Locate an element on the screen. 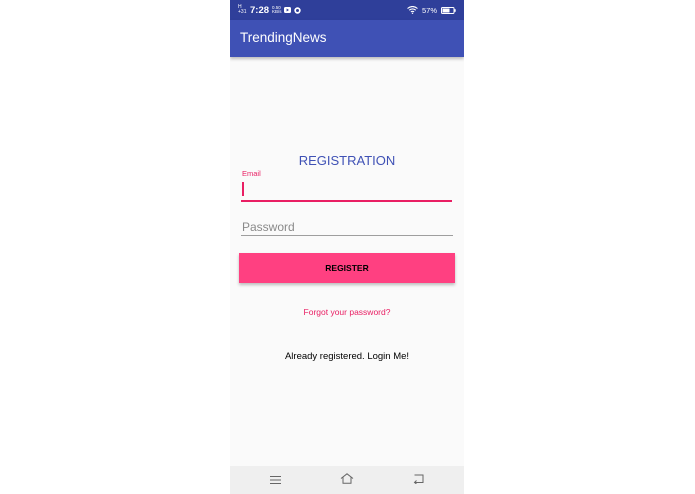 The width and height of the screenshot is (695, 494). home-icon is located at coordinates (347, 480).